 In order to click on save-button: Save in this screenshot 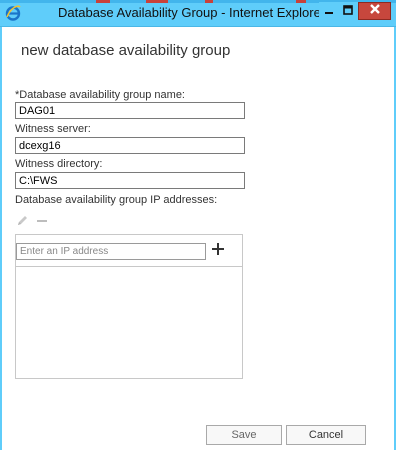, I will do `click(244, 435)`.